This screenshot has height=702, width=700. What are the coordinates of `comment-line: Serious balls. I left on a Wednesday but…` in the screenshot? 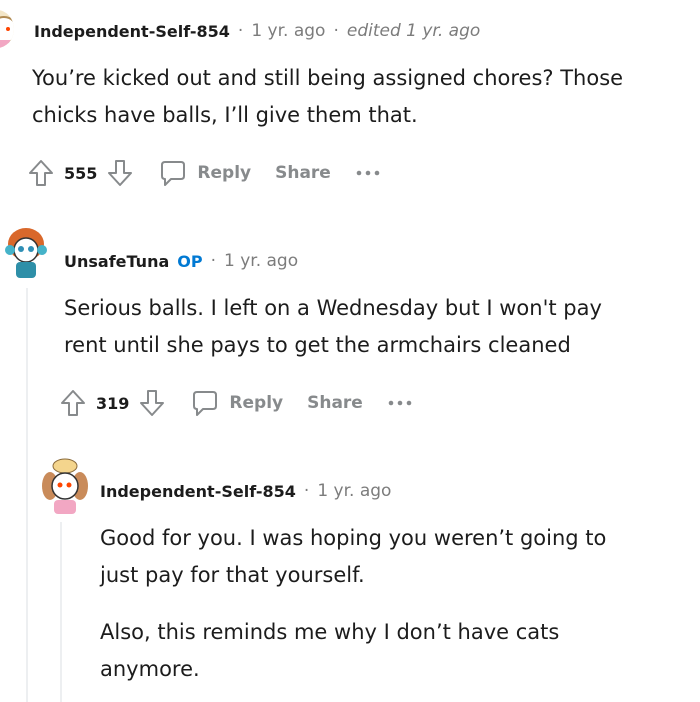 It's located at (333, 308).